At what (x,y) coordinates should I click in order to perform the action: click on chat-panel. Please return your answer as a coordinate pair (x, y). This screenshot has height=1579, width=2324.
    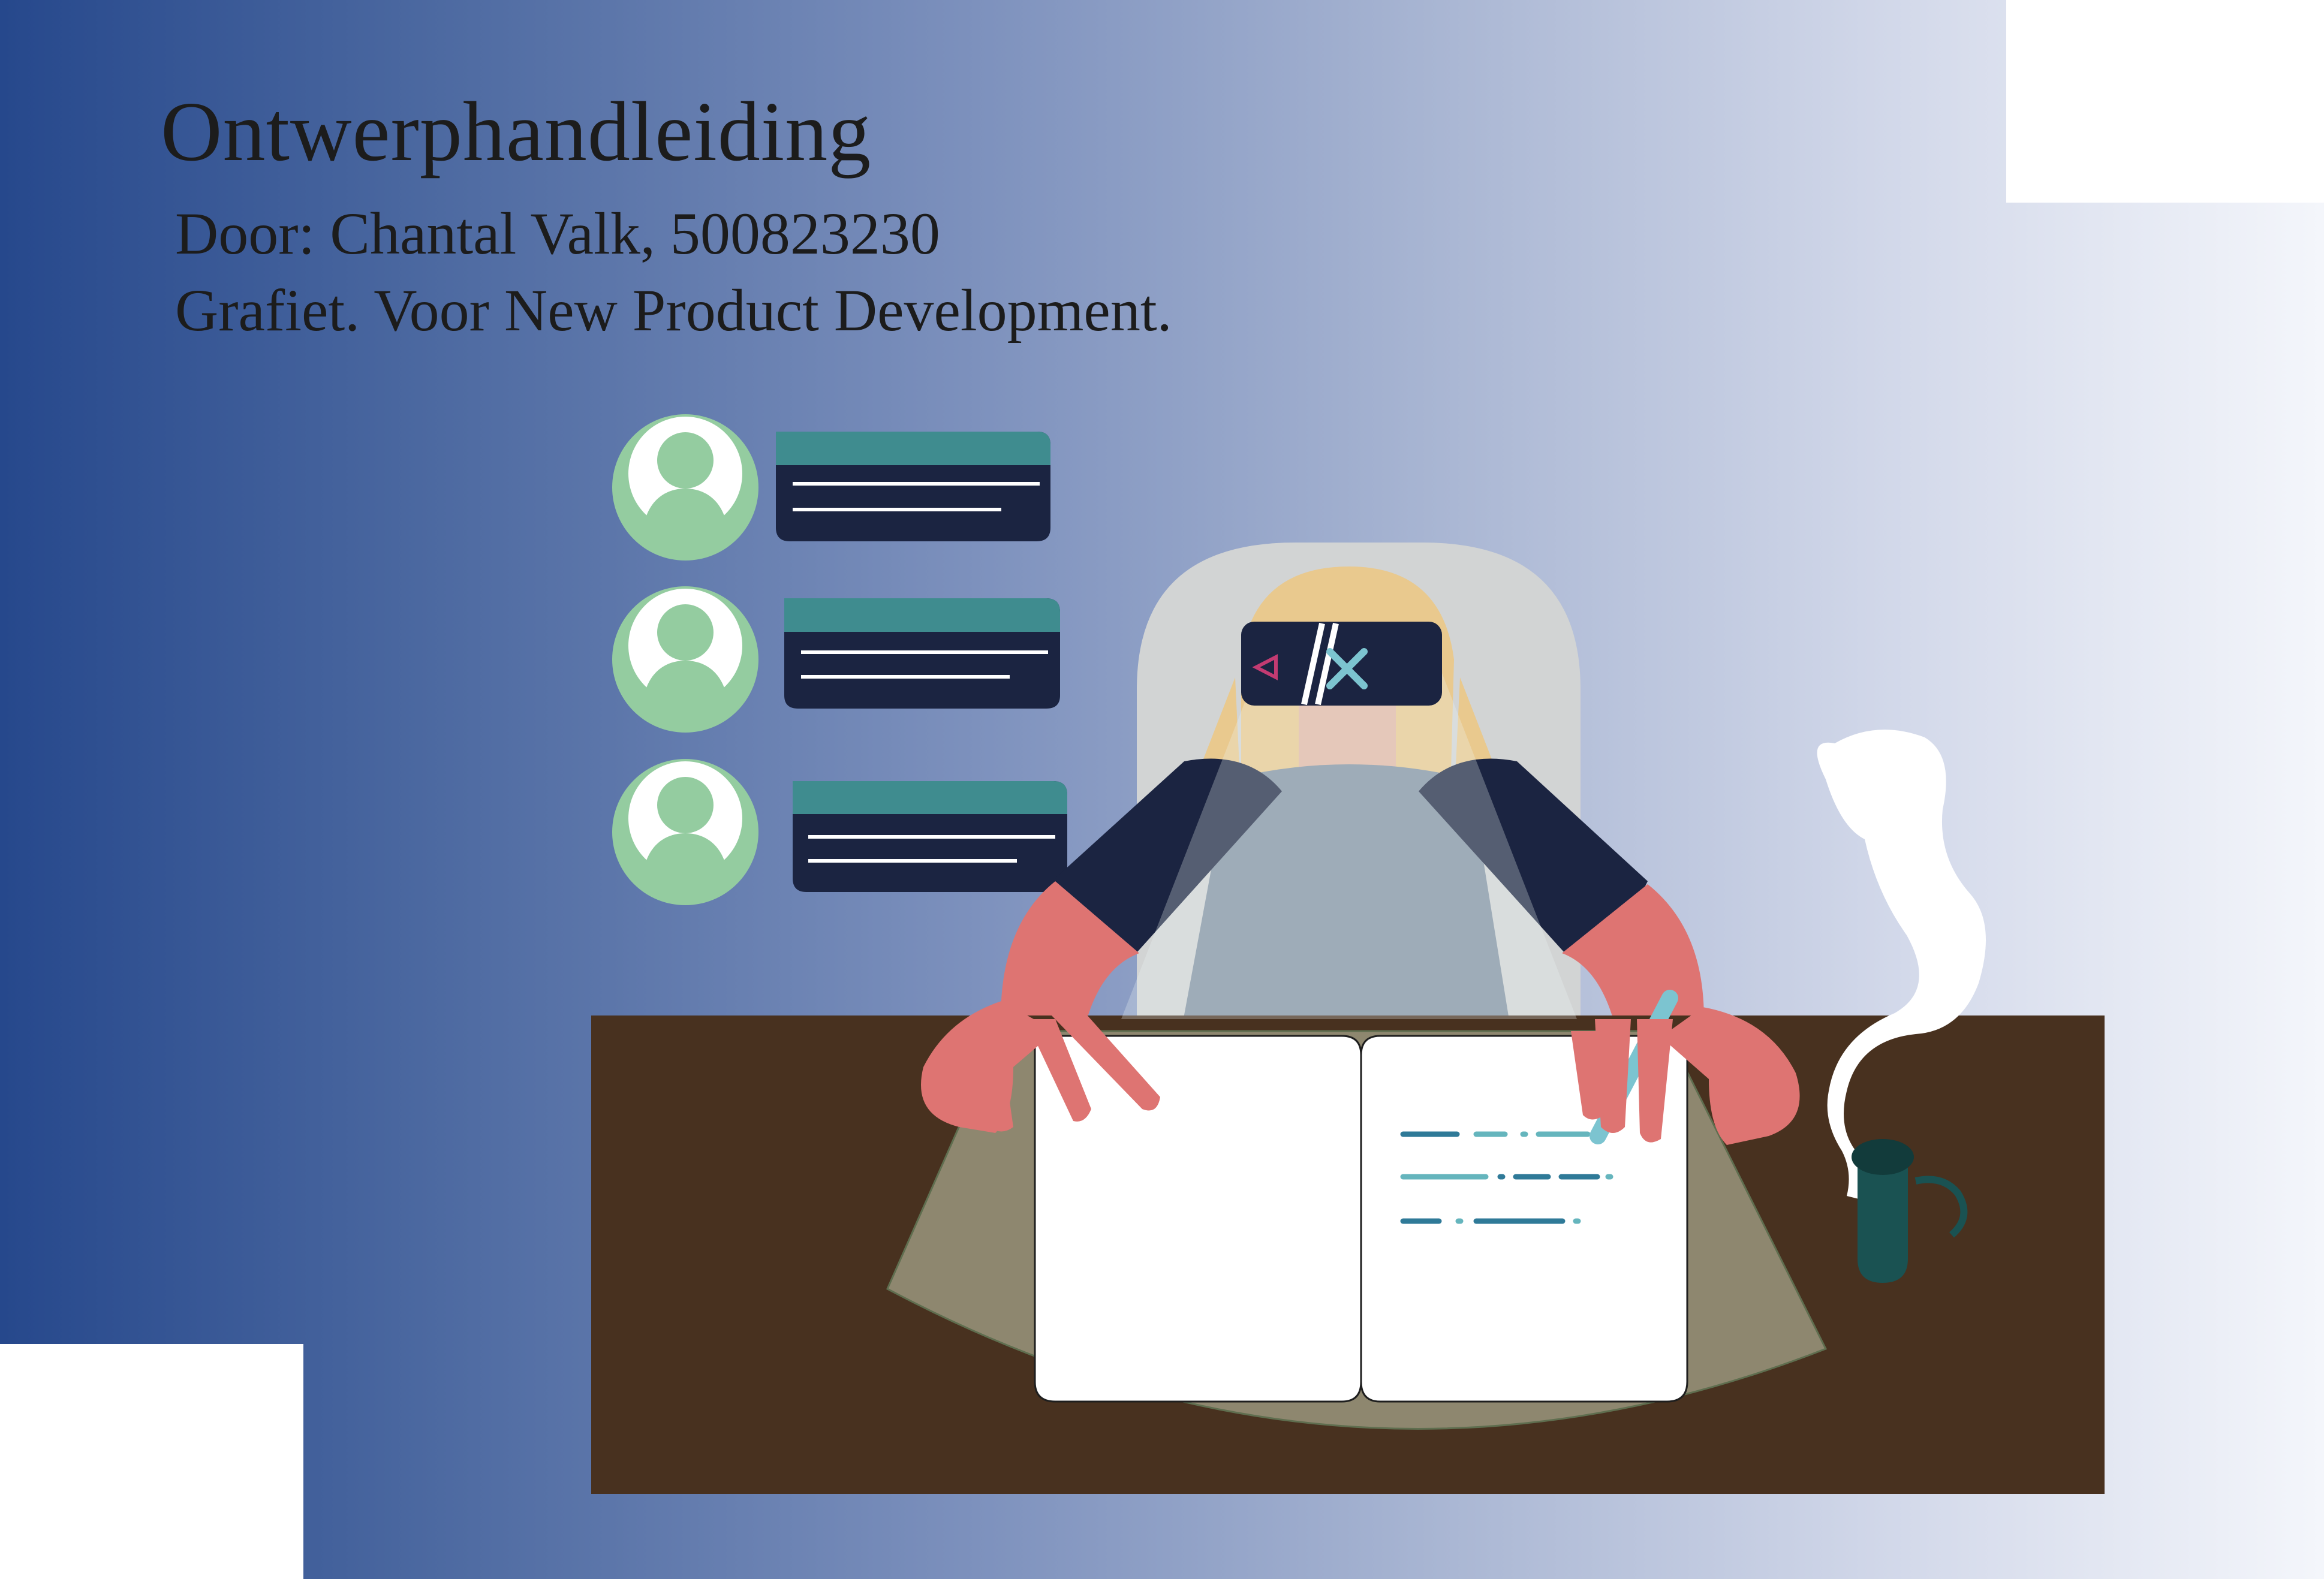
    Looking at the image, I should click on (839, 659).